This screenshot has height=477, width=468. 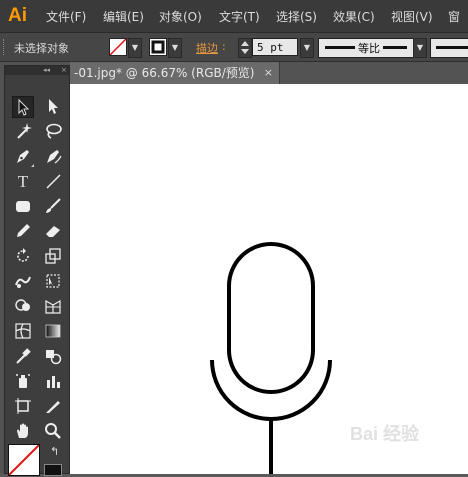 What do you see at coordinates (23, 182) in the screenshot?
I see `type-tool: T` at bounding box center [23, 182].